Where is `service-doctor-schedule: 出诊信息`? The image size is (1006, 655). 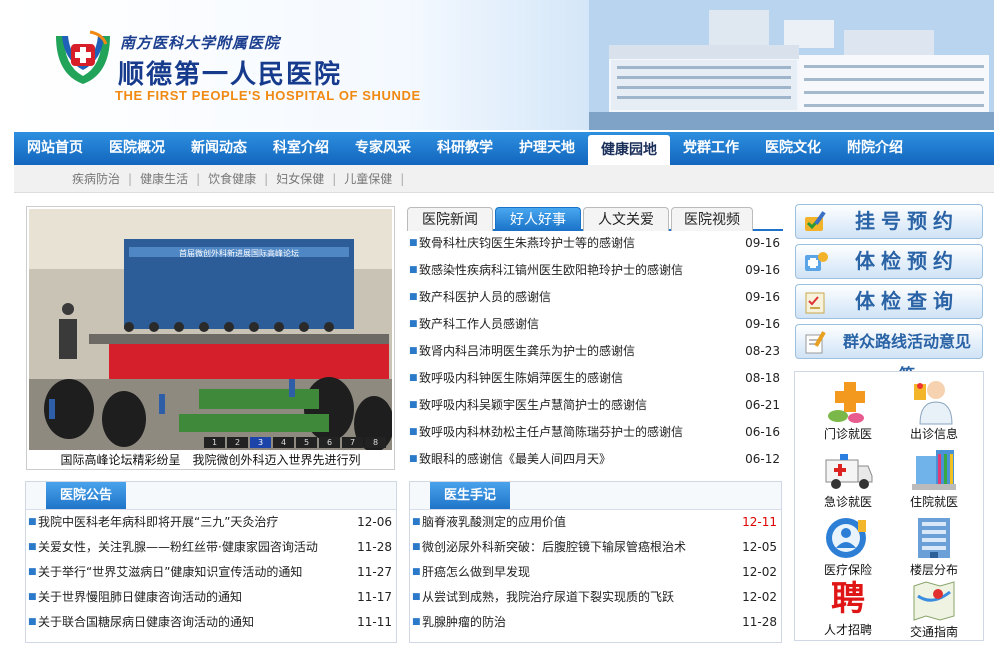
service-doctor-schedule: 出诊信息 is located at coordinates (934, 411).